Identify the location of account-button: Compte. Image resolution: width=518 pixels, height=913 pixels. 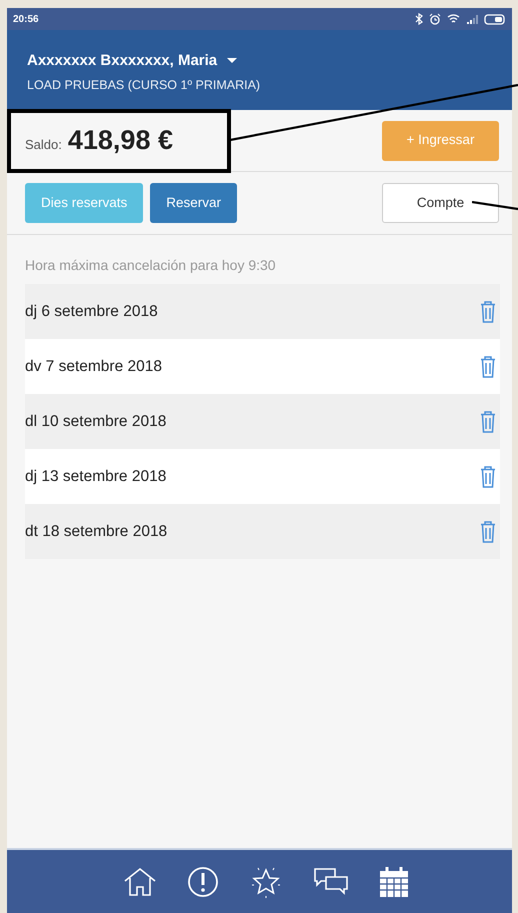
(440, 203).